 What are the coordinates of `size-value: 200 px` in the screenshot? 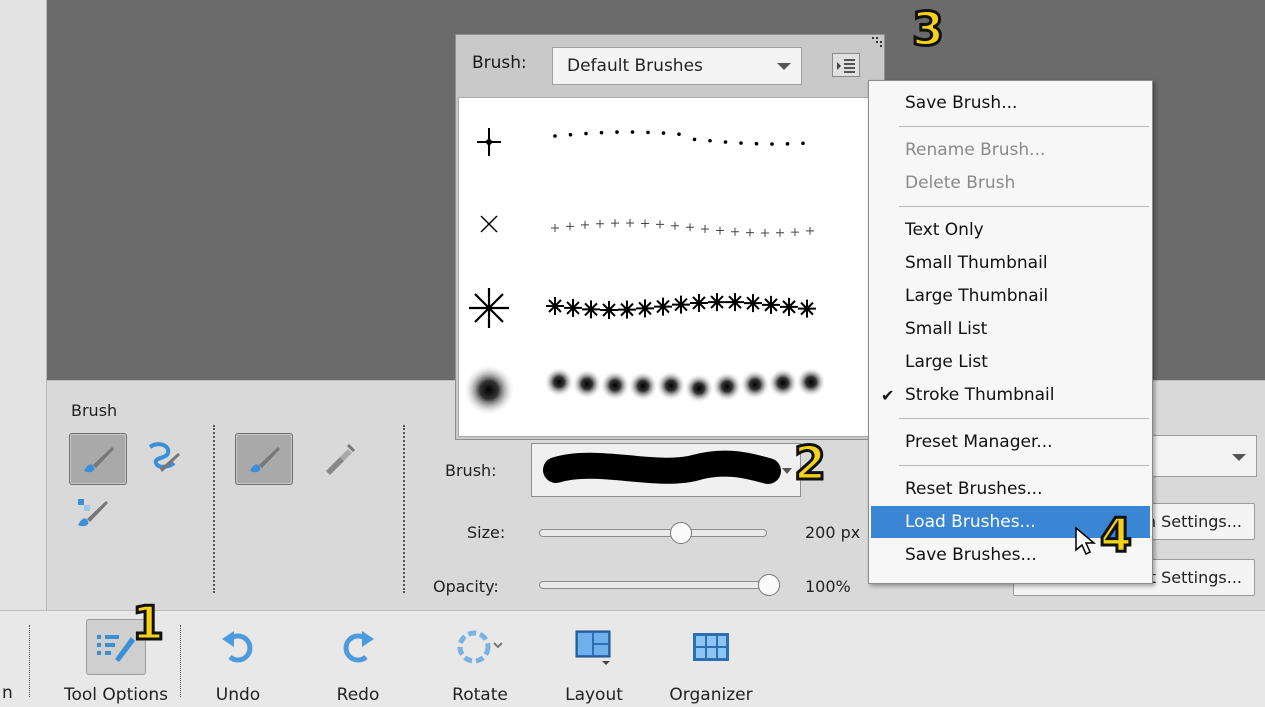 It's located at (833, 532).